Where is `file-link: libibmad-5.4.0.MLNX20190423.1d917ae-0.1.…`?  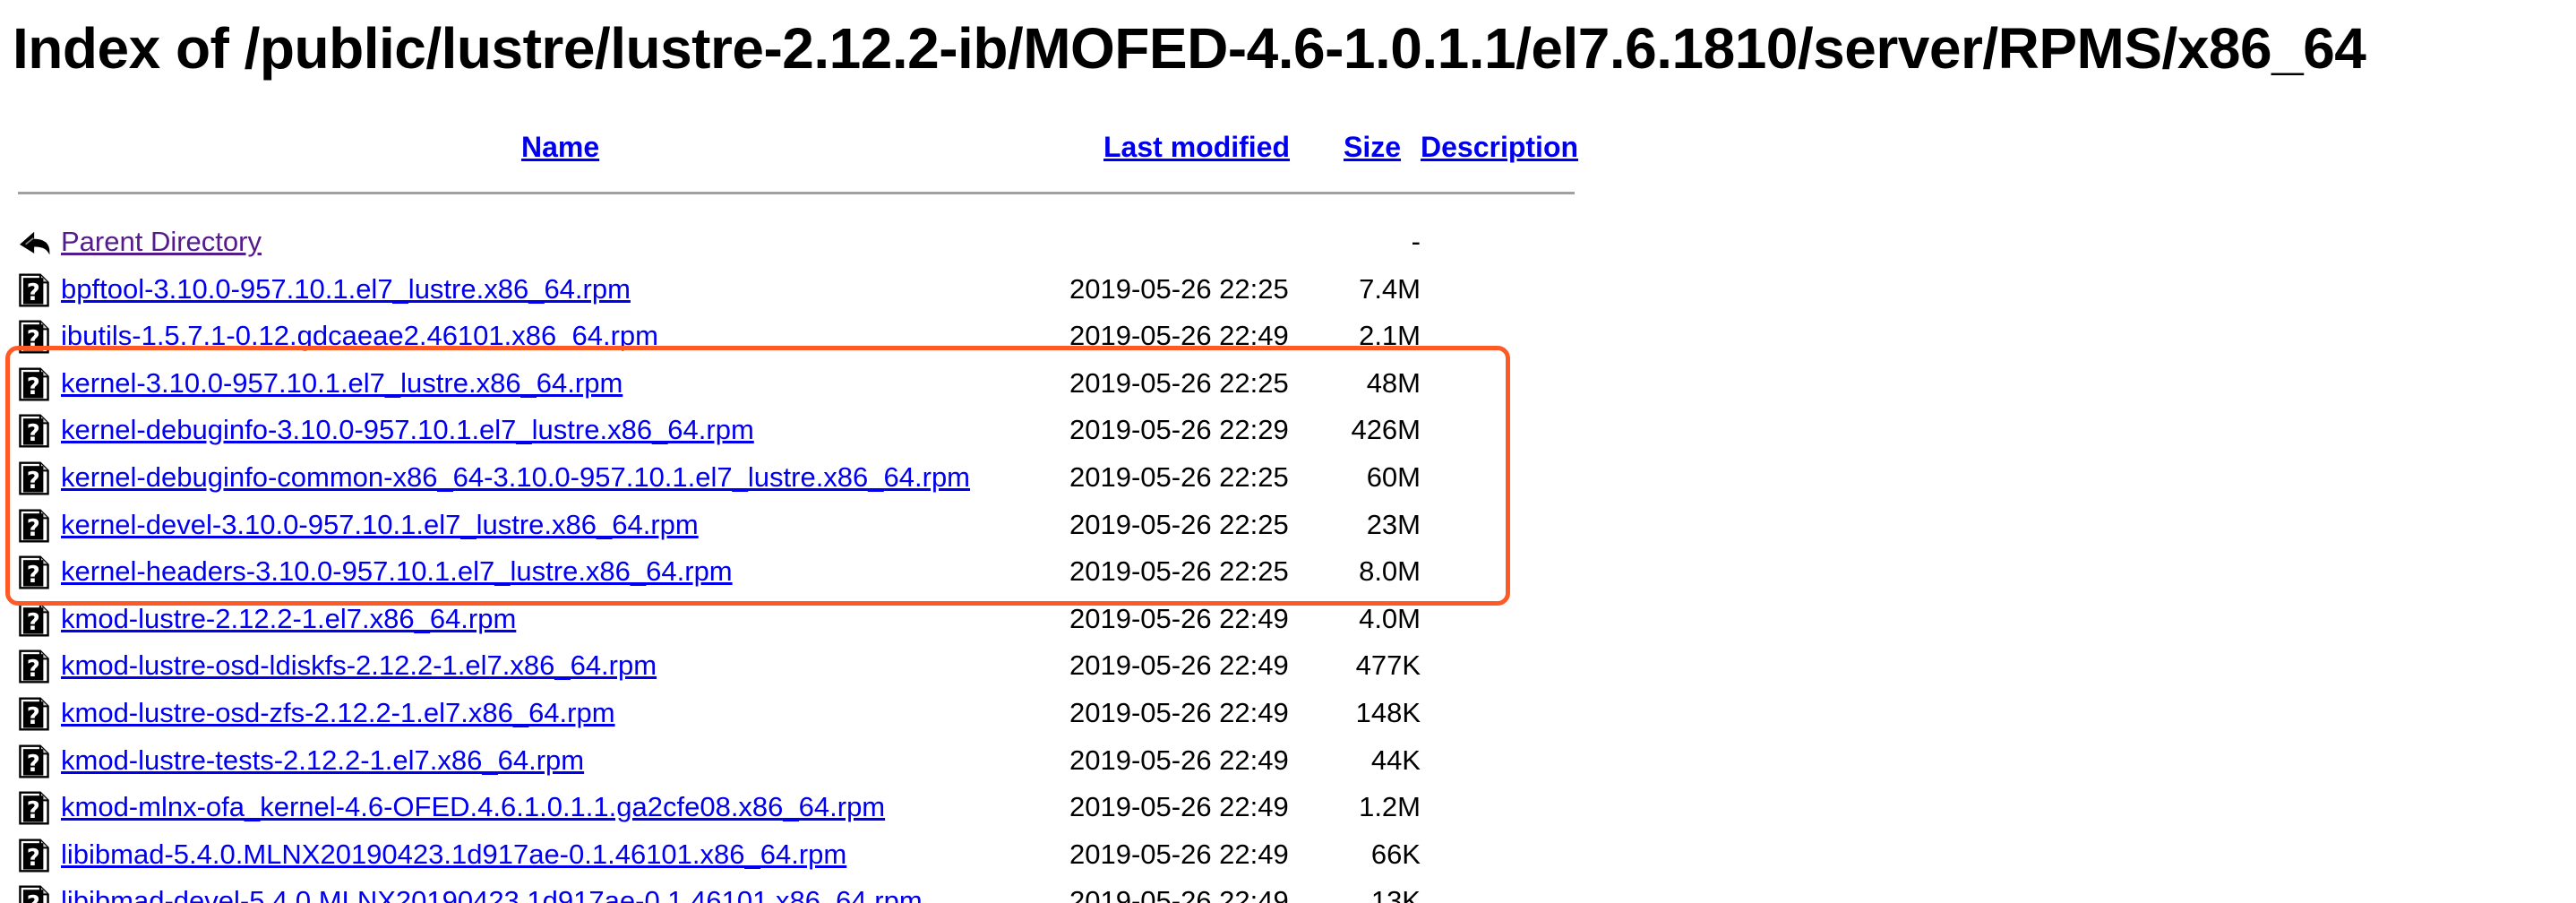
file-link: libibmad-5.4.0.MLNX20190423.1d917ae-0.1.… is located at coordinates (453, 855).